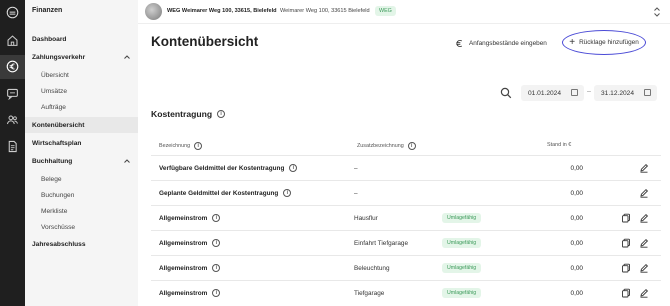  I want to click on anfangsbestaende-button: Anfangsbestände eingeben, so click(501, 43).